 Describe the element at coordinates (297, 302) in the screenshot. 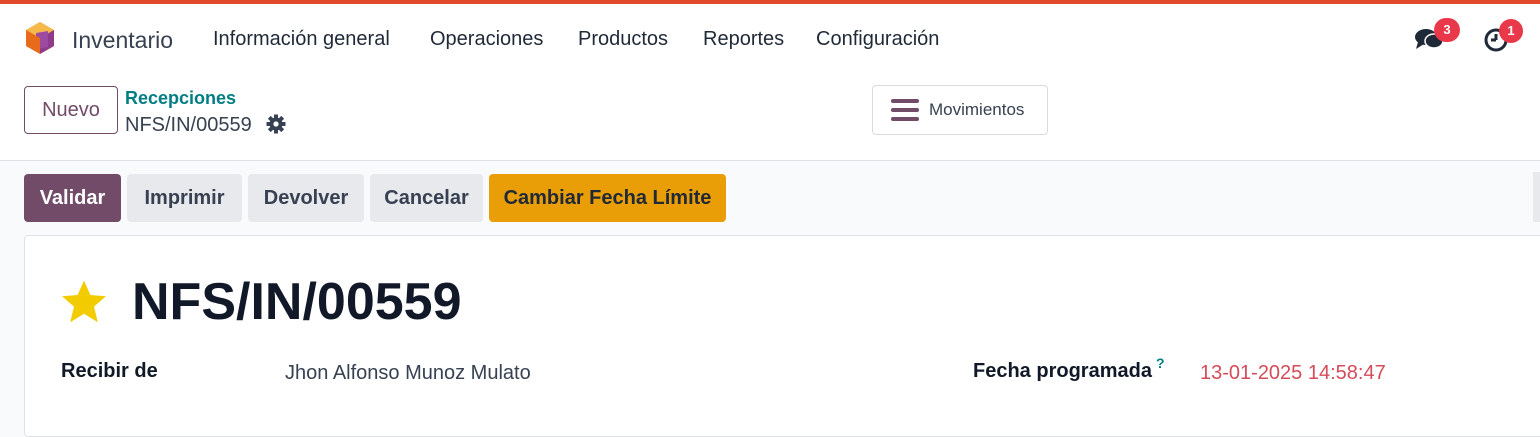

I see `record-title: NFS/IN/00559` at that location.